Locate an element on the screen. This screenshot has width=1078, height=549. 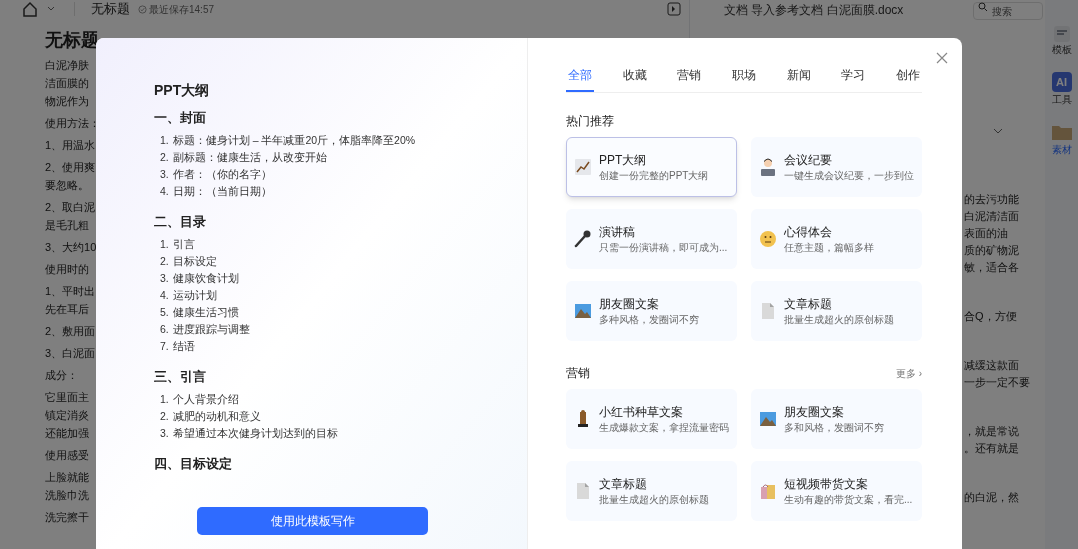
close-icon is located at coordinates (942, 58).